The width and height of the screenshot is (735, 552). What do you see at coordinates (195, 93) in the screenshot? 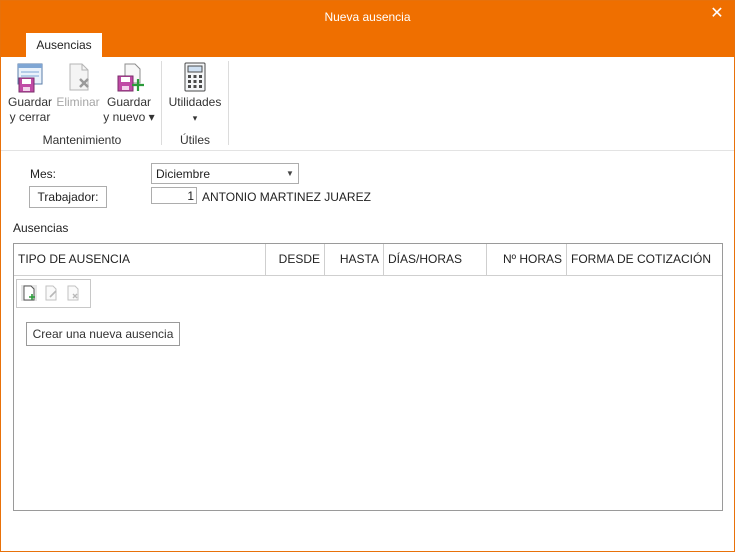
I see `utilidades-button: Utilidades ▾` at bounding box center [195, 93].